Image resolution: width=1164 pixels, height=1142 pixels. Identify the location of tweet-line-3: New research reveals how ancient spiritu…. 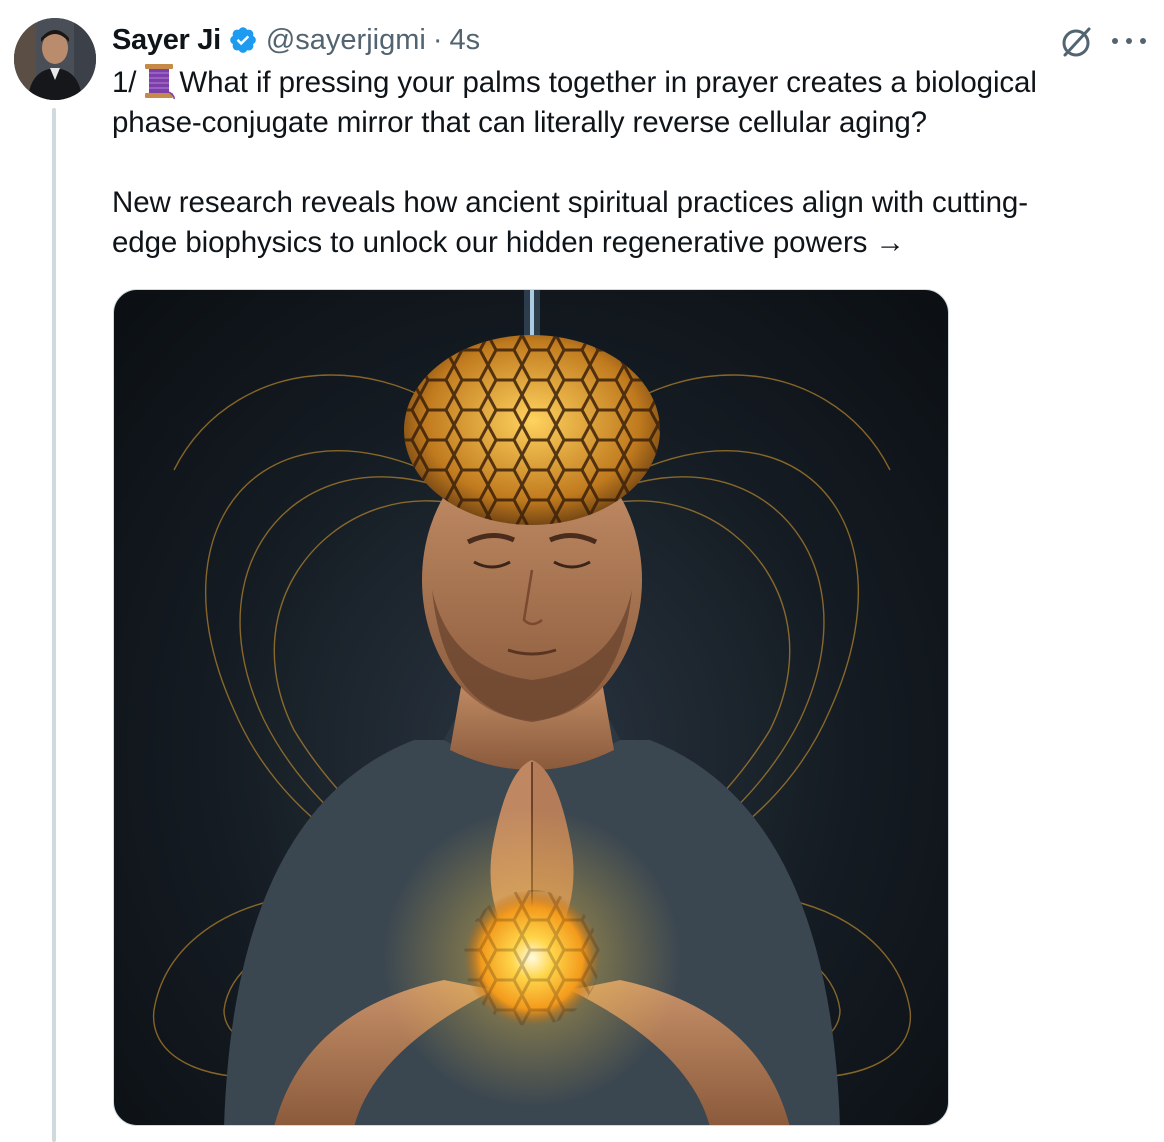
(570, 202).